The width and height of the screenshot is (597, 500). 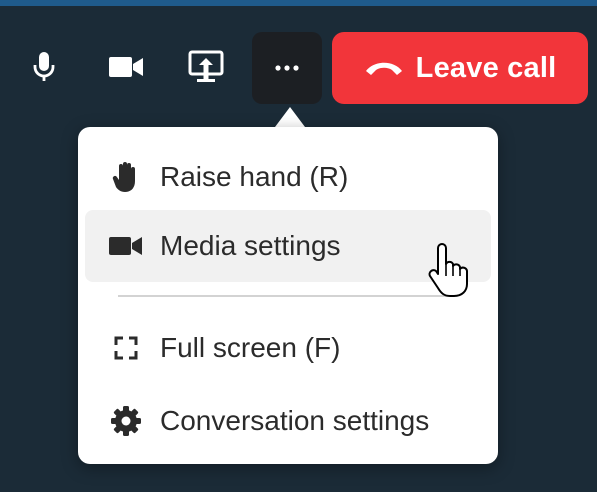 I want to click on menu-item-label: Full screen (F), so click(x=250, y=347).